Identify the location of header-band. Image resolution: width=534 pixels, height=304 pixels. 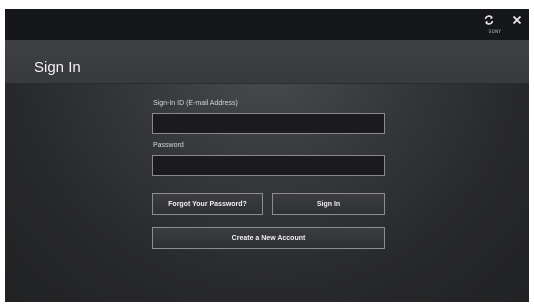
(267, 62).